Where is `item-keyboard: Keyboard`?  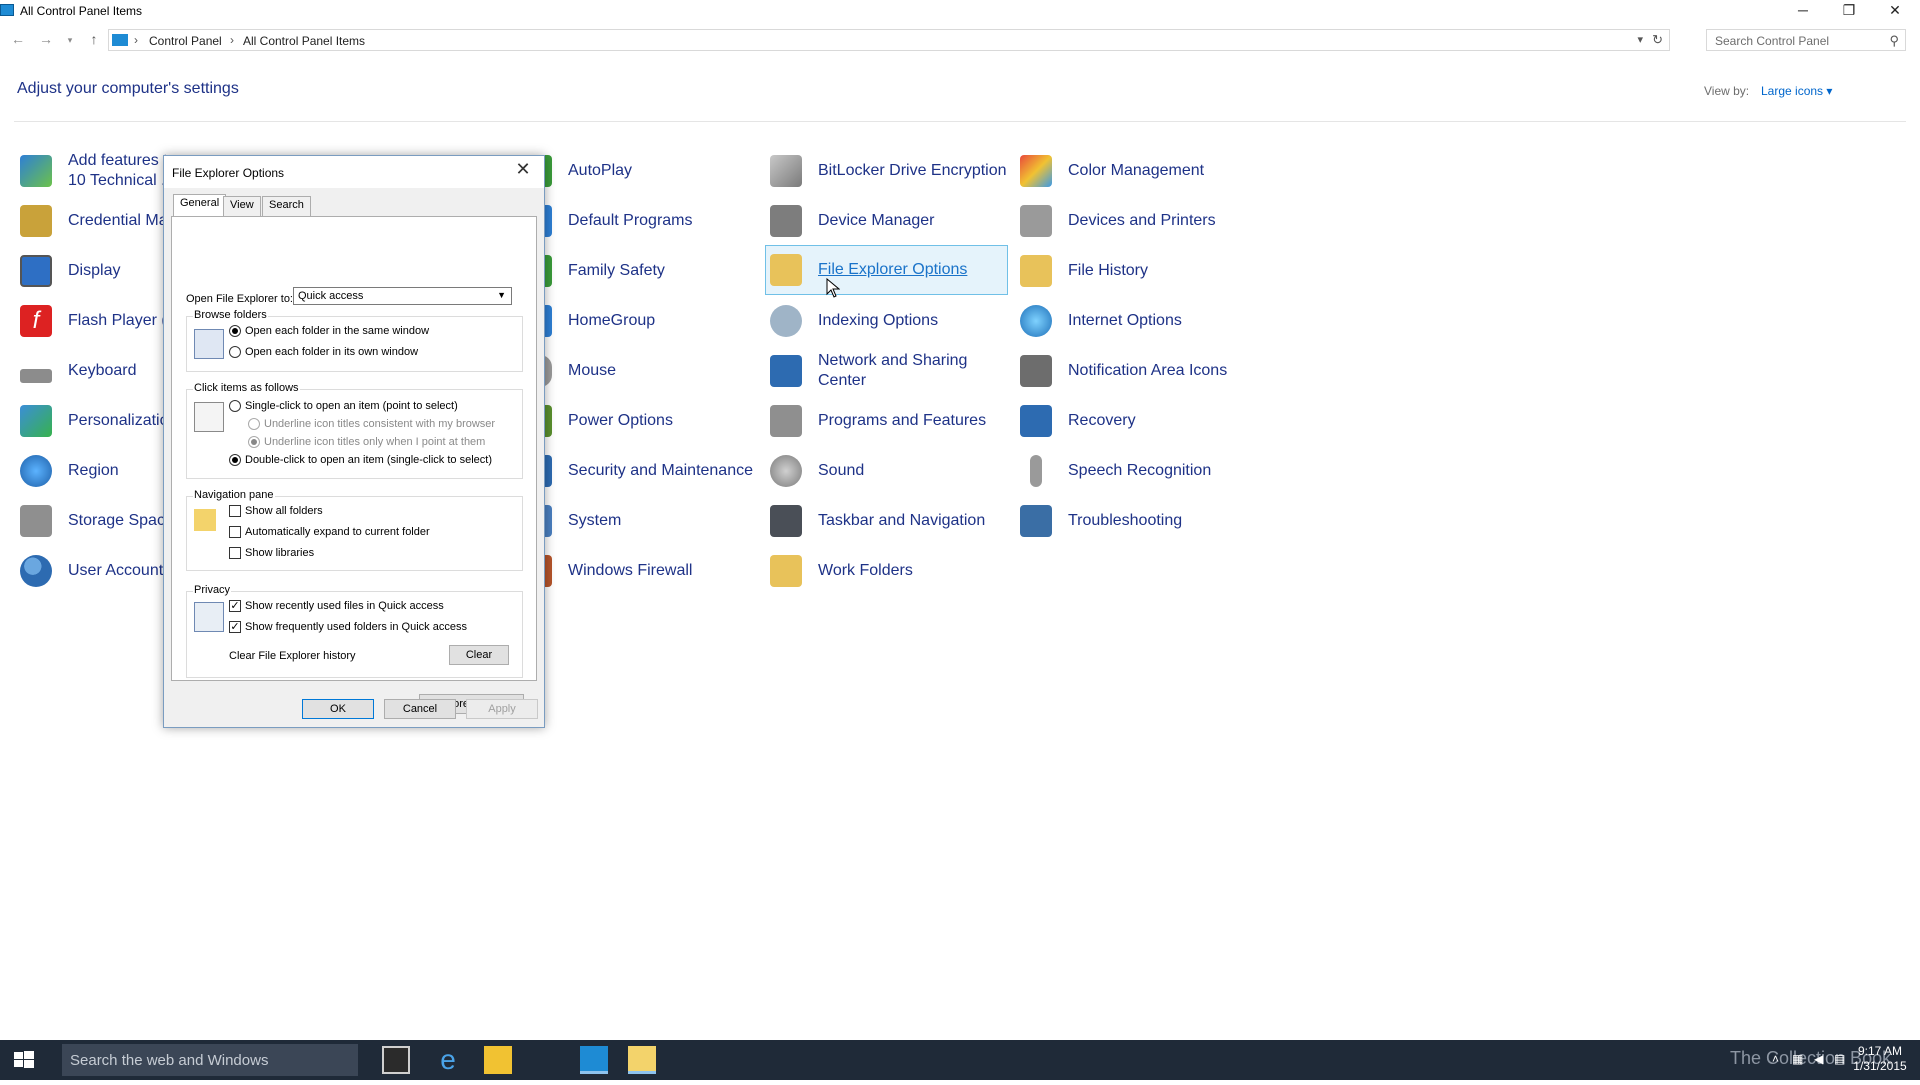
item-keyboard: Keyboard is located at coordinates (76, 371).